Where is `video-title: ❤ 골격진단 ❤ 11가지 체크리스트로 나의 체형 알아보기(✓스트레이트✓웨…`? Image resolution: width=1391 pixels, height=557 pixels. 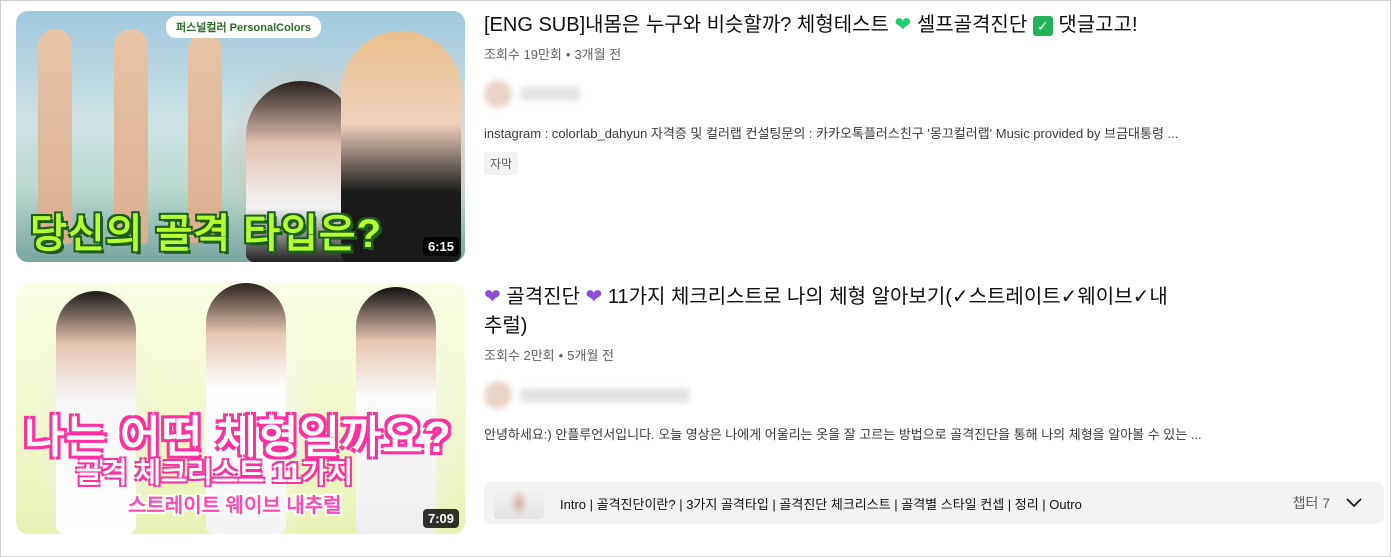
video-title: ❤ 골격진단 ❤ 11가지 체크리스트로 나의 체형 알아보기(✓스트레이트✓웨… is located at coordinates (924, 312).